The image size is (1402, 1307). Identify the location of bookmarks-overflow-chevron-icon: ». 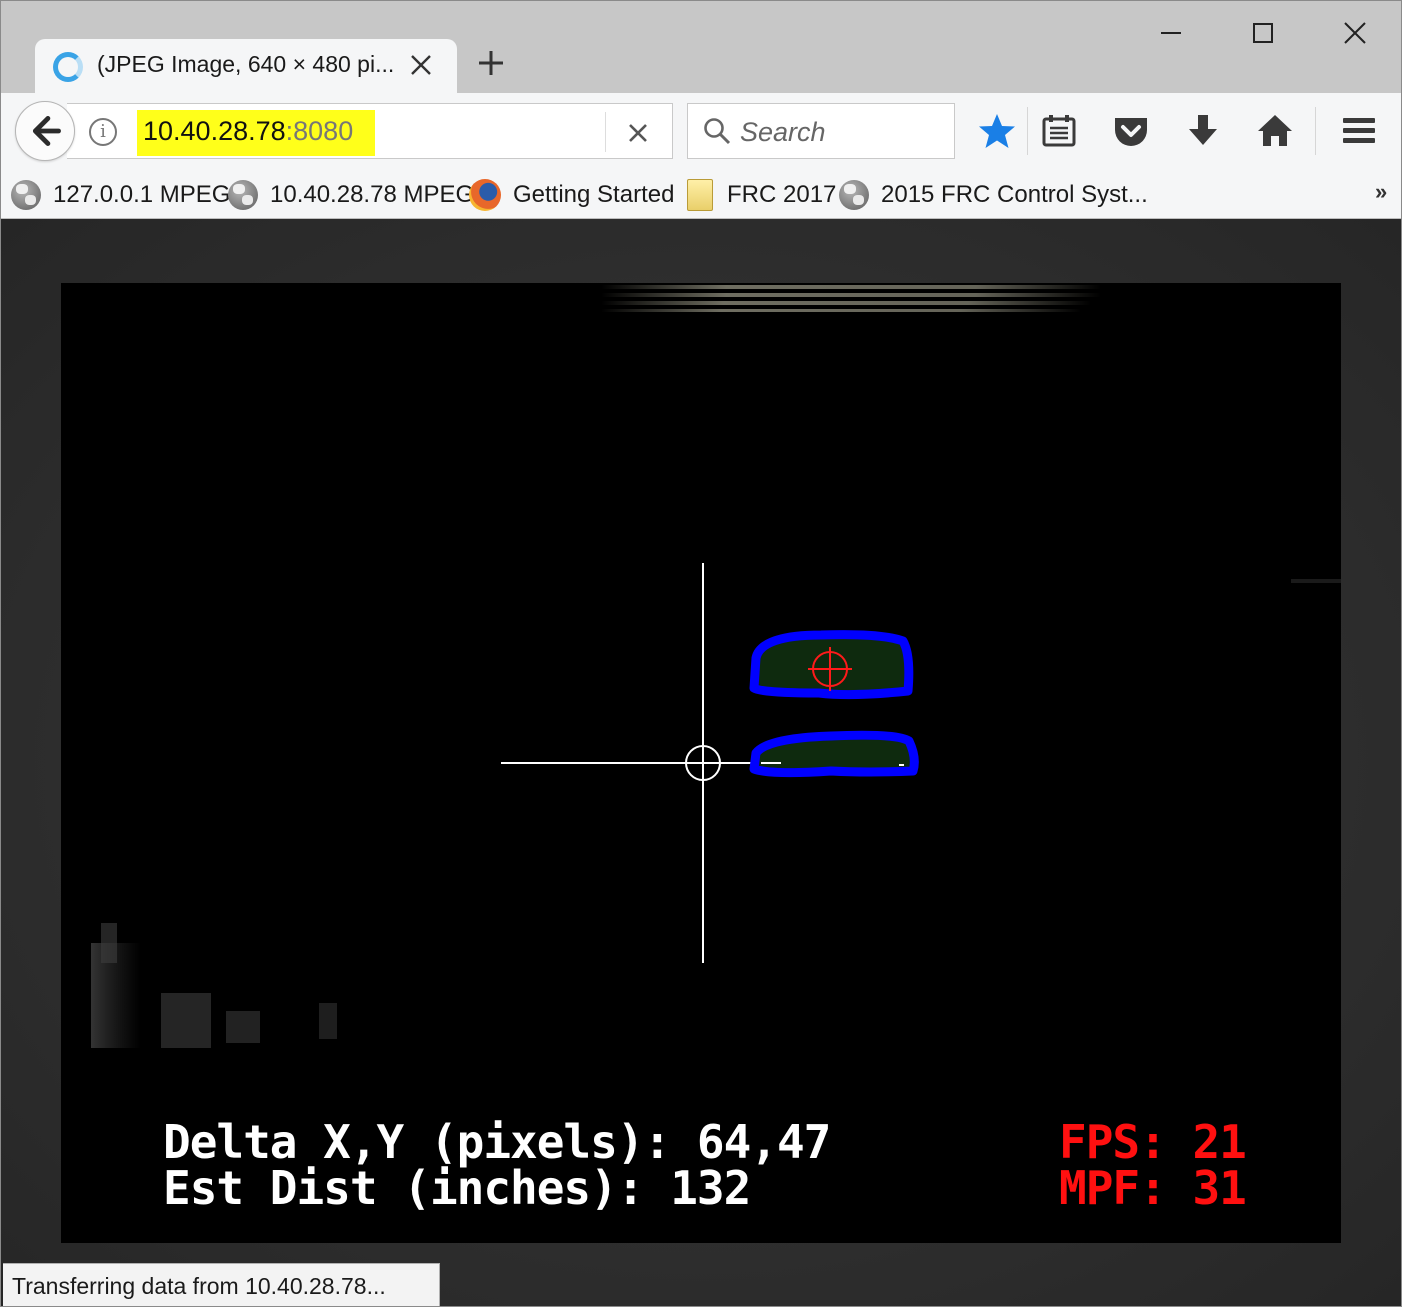
(1381, 192).